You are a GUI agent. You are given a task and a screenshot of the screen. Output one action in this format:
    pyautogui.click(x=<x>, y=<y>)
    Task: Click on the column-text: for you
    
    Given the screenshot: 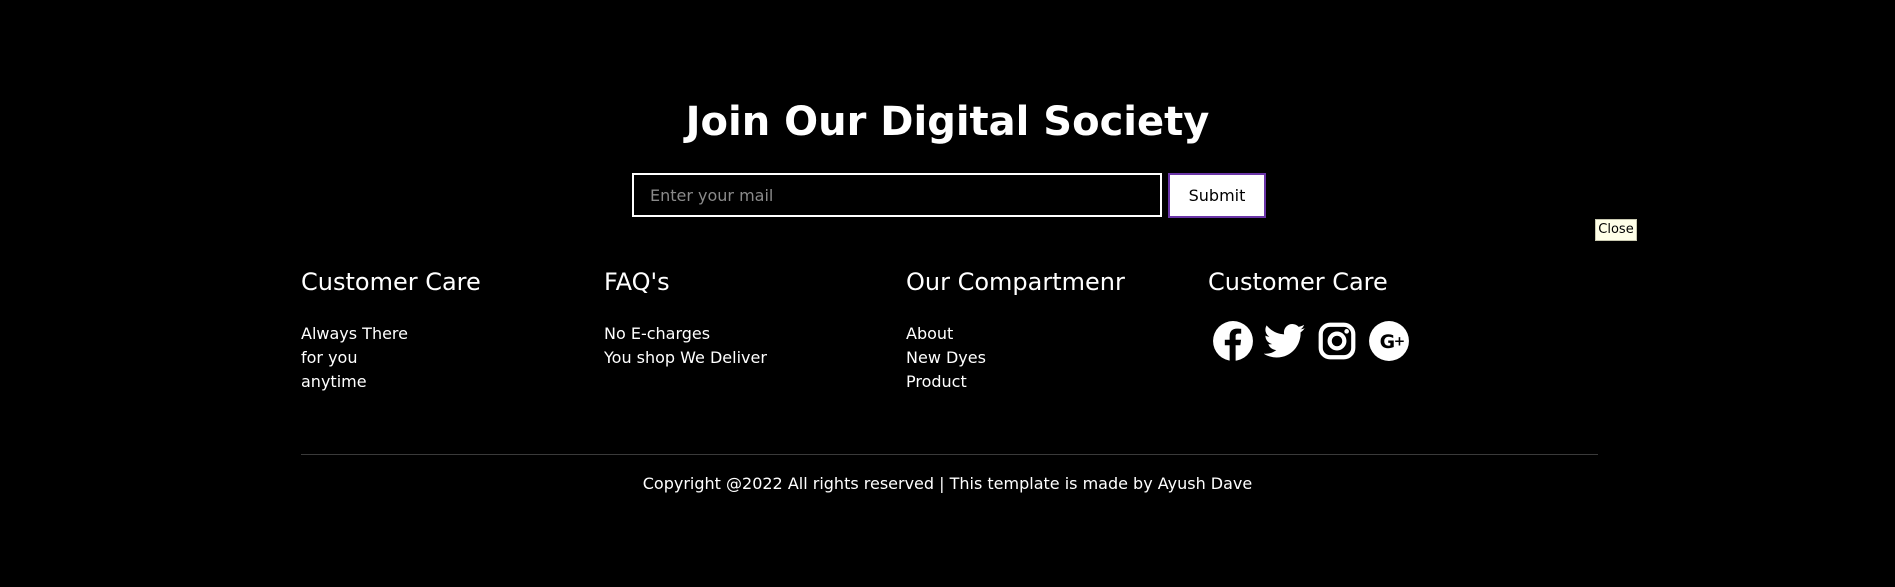 What is the action you would take?
    pyautogui.click(x=329, y=357)
    